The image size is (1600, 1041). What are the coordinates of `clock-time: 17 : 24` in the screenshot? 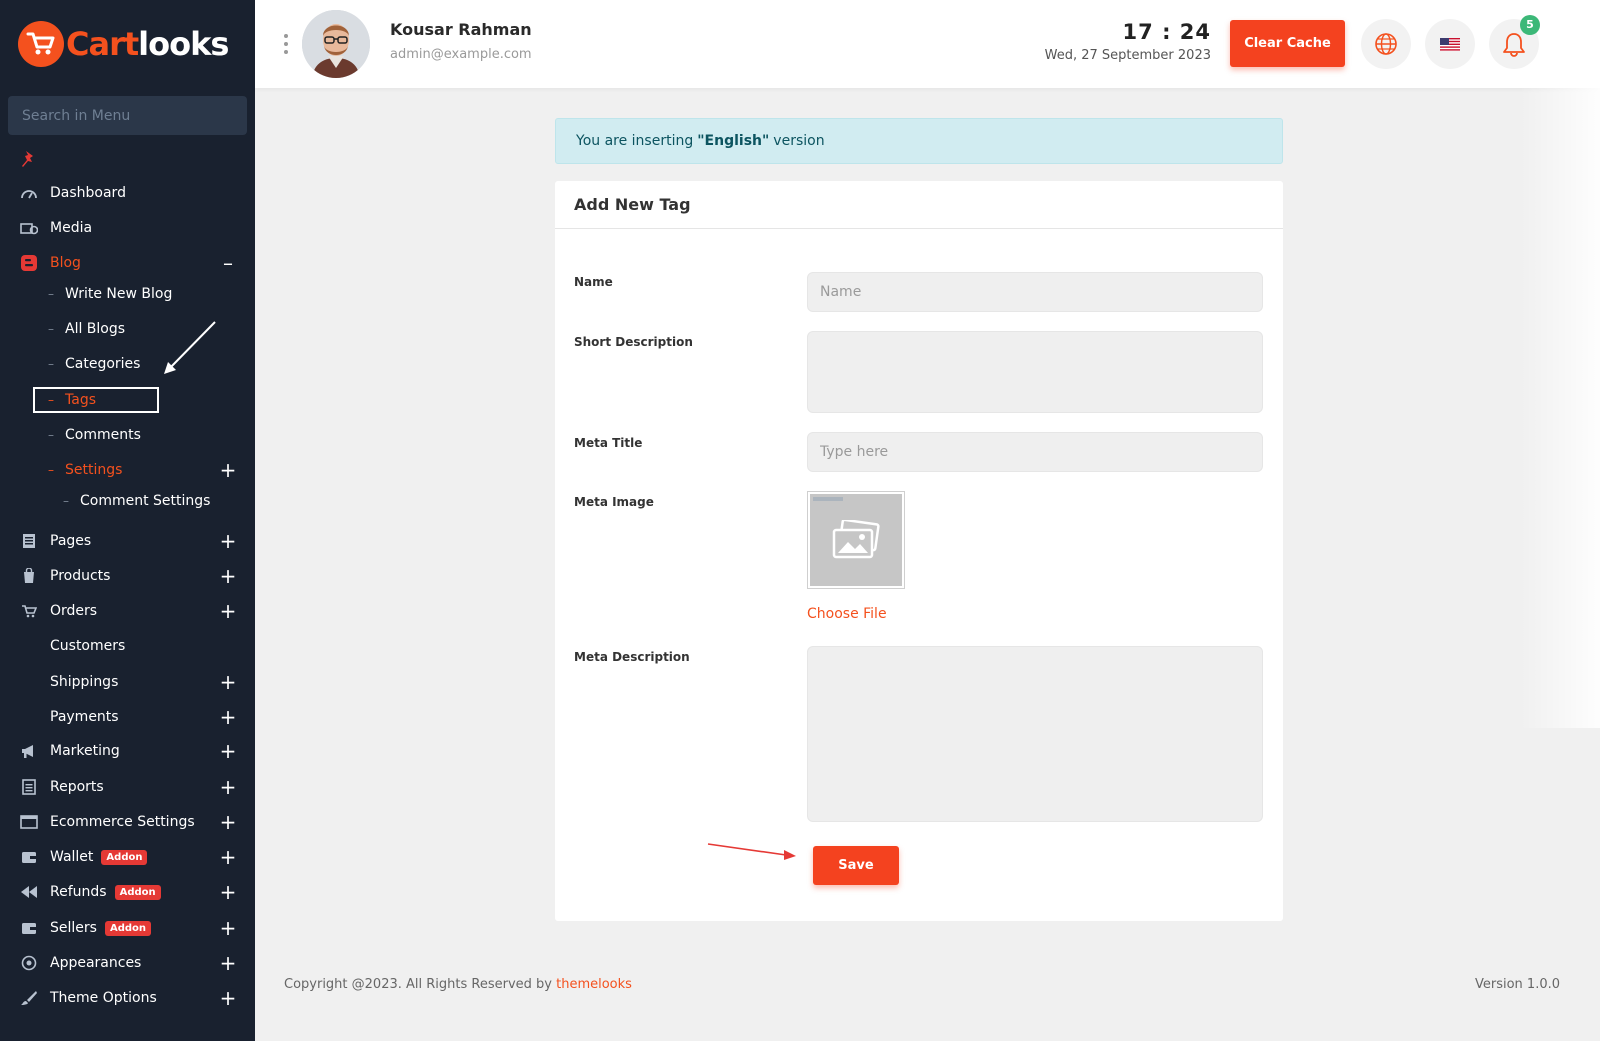 It's located at (1166, 32).